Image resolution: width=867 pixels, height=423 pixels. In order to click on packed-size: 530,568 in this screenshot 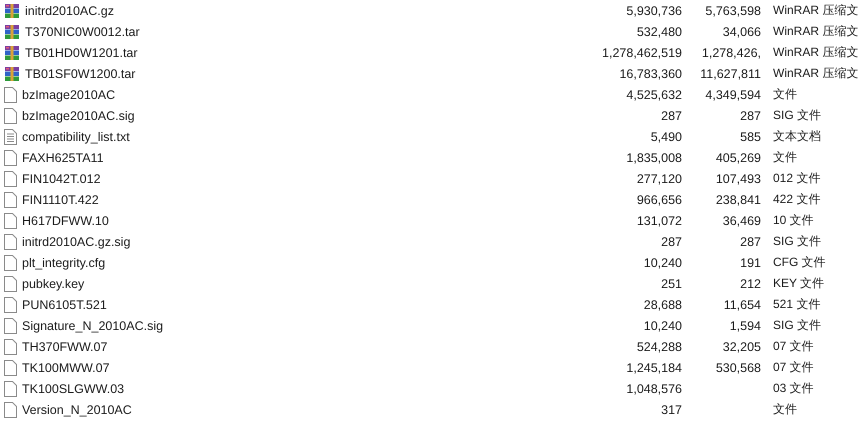, I will do `click(738, 367)`.